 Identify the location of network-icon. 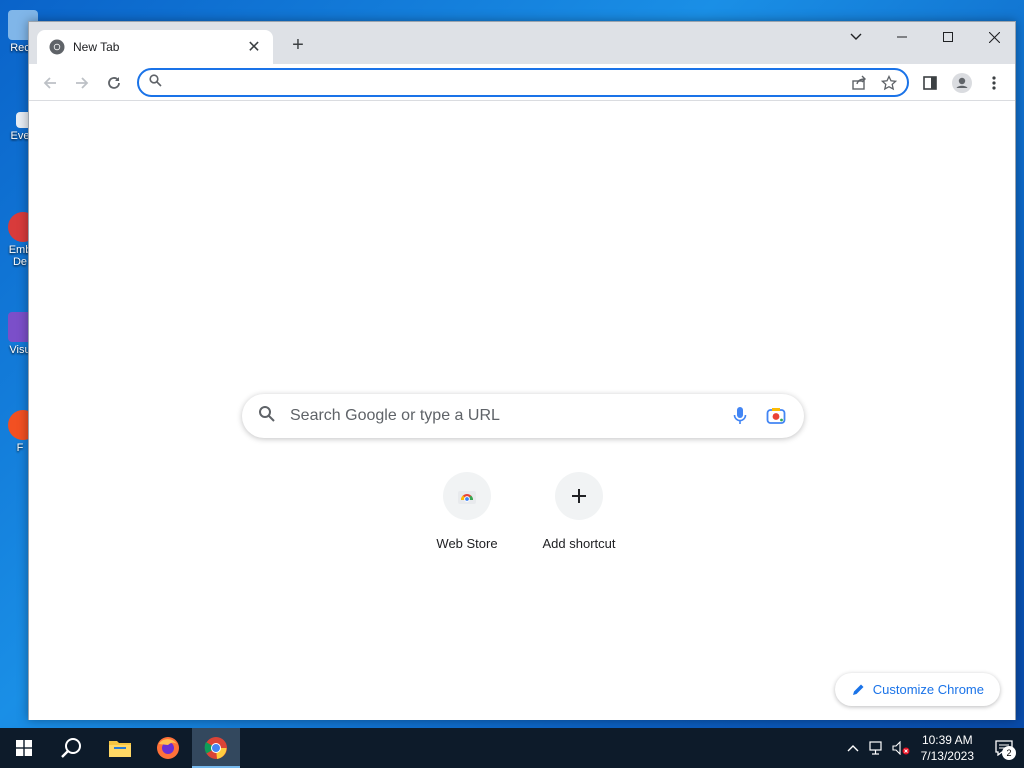
(875, 748).